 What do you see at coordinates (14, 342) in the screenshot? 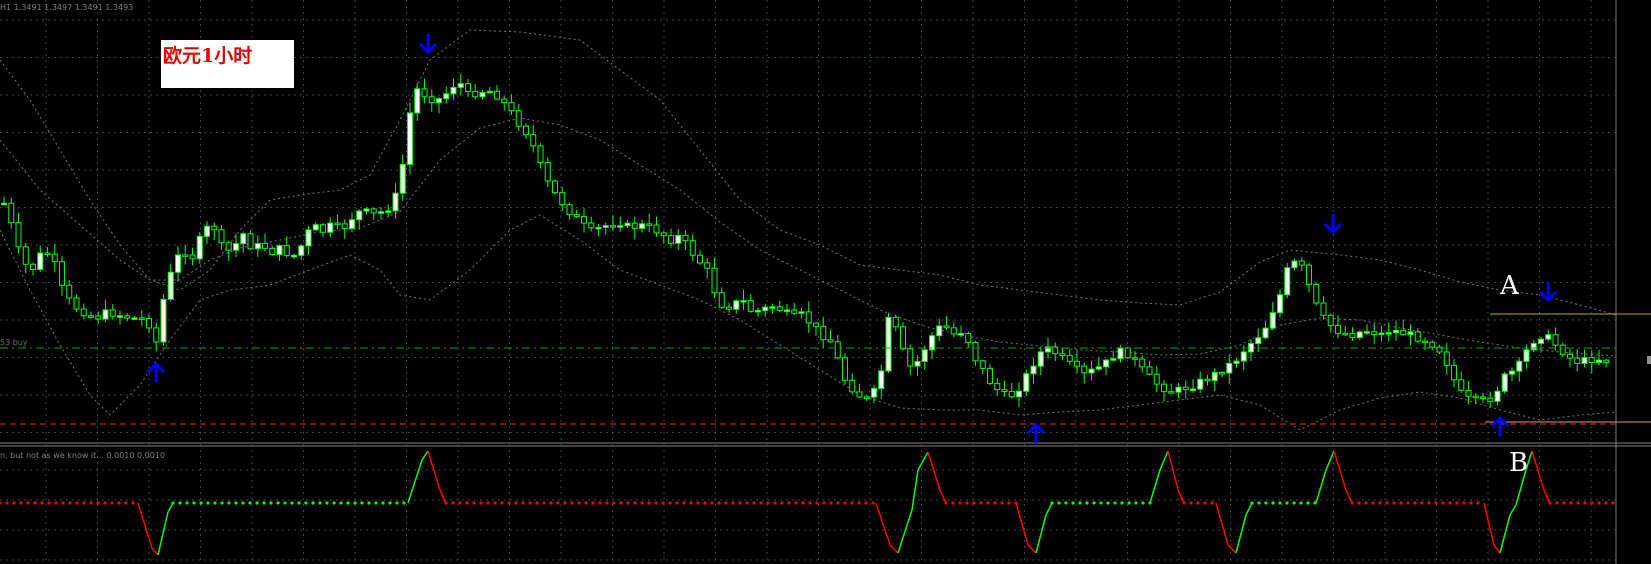
I see `buy-line-label: 53 buy` at bounding box center [14, 342].